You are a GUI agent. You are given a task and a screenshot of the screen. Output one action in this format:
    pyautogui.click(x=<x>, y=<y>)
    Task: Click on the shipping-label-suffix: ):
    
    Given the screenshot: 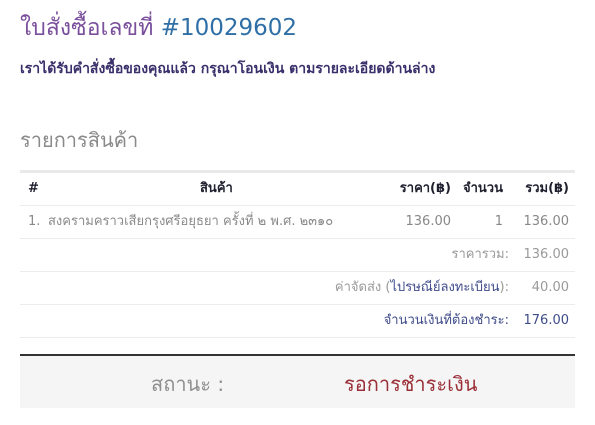 What is the action you would take?
    pyautogui.click(x=504, y=287)
    